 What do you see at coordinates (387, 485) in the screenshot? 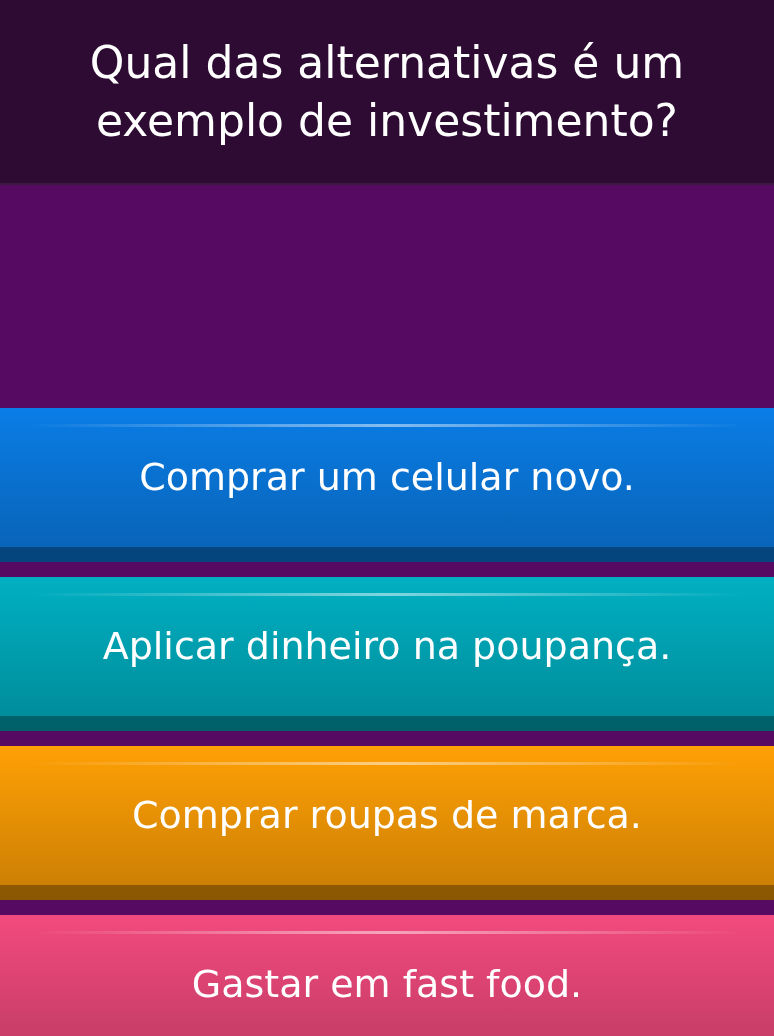
I see `answer-button: Comprar um celular novo.` at bounding box center [387, 485].